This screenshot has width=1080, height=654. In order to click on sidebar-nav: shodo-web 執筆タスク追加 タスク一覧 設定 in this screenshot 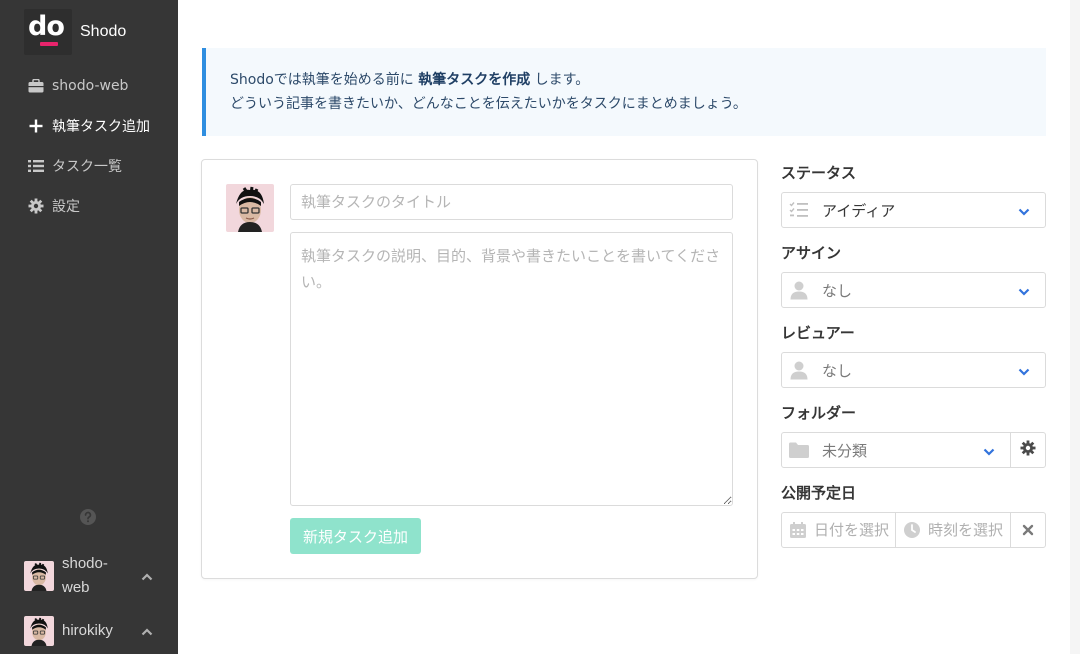, I will do `click(89, 146)`.